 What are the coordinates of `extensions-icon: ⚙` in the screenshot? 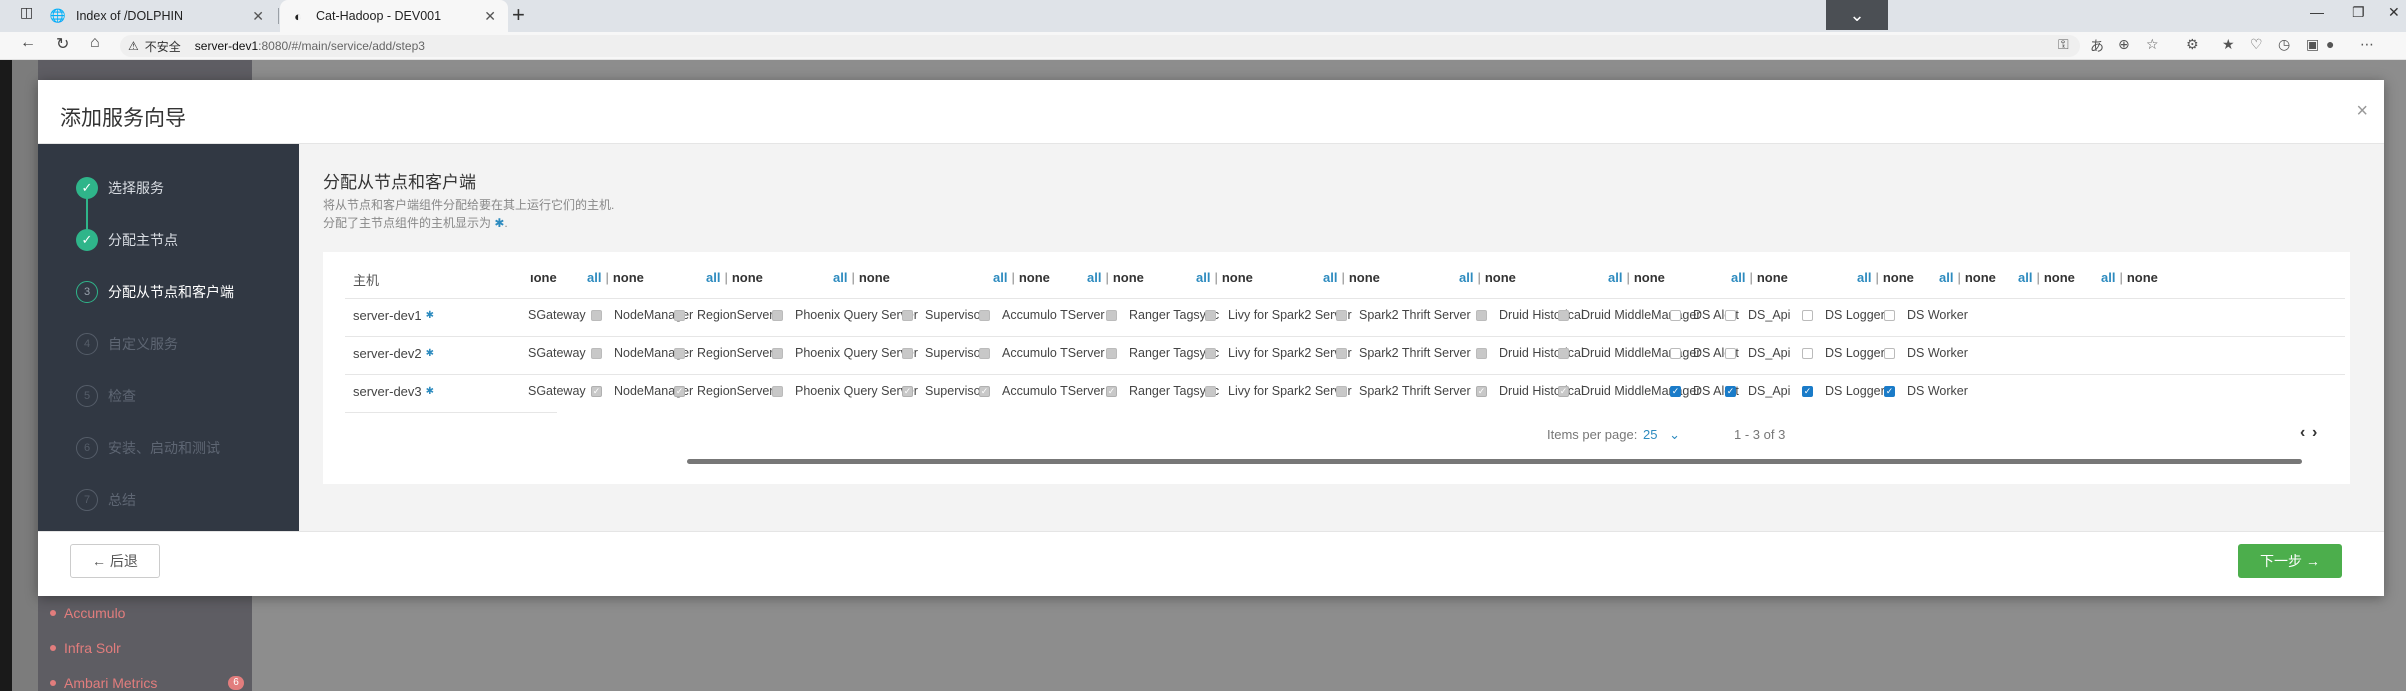 It's located at (2192, 44).